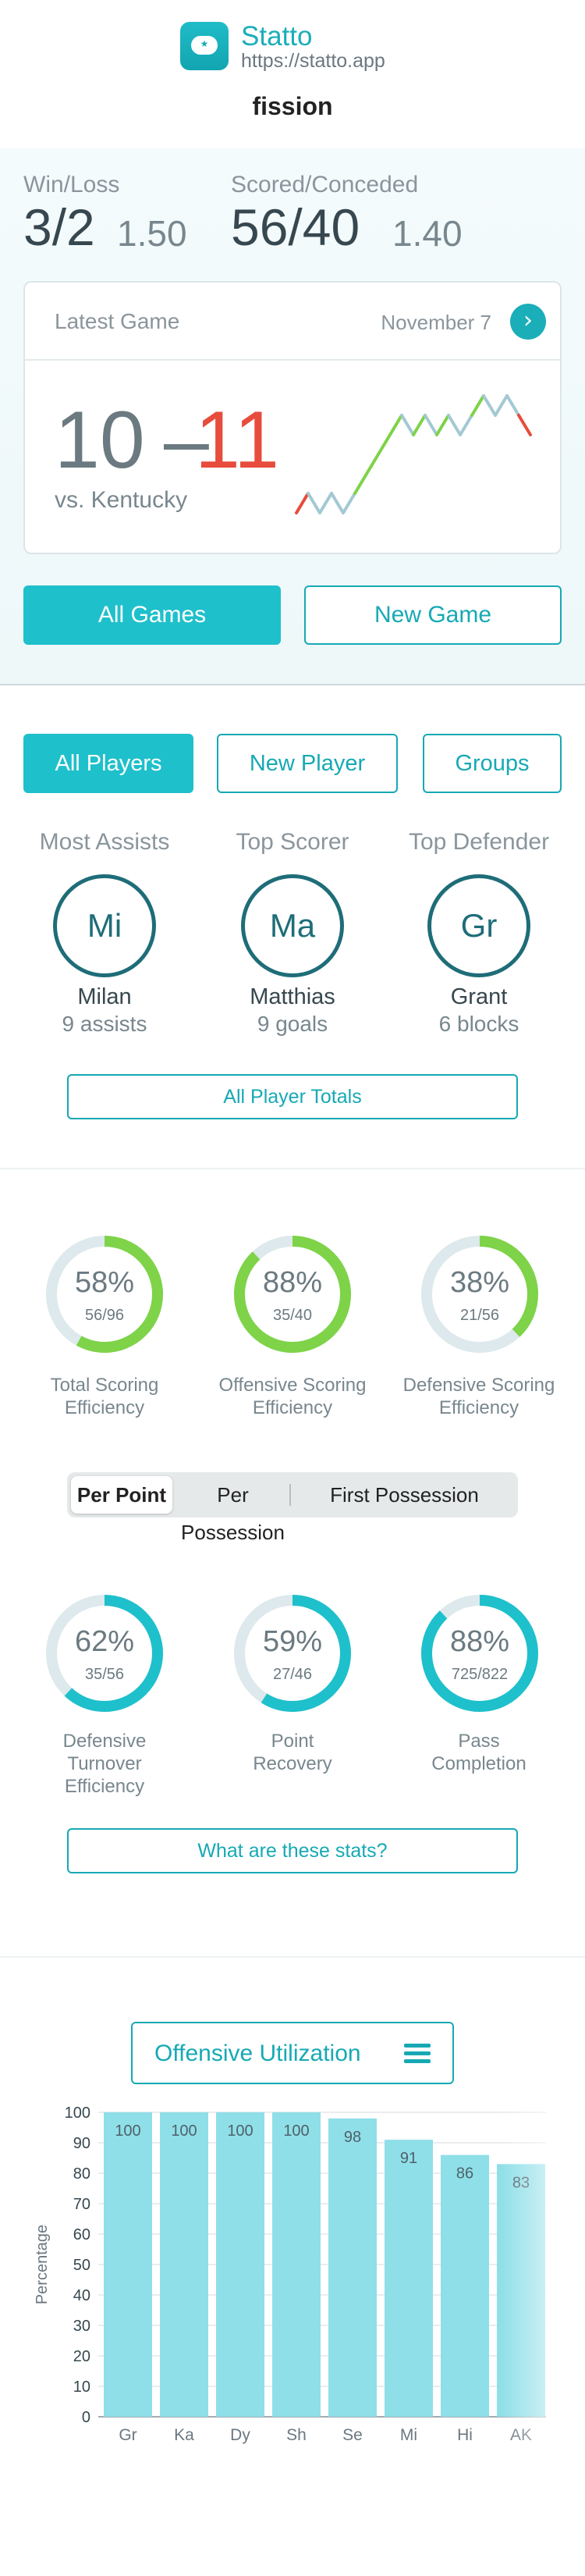  I want to click on stats-help-button: What are these stats?, so click(293, 1850).